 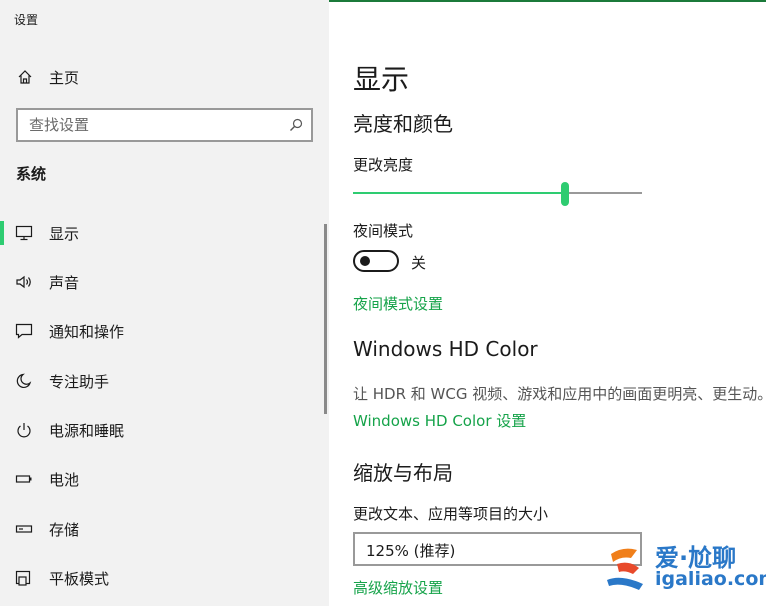 What do you see at coordinates (25, 77) in the screenshot?
I see `home-icon` at bounding box center [25, 77].